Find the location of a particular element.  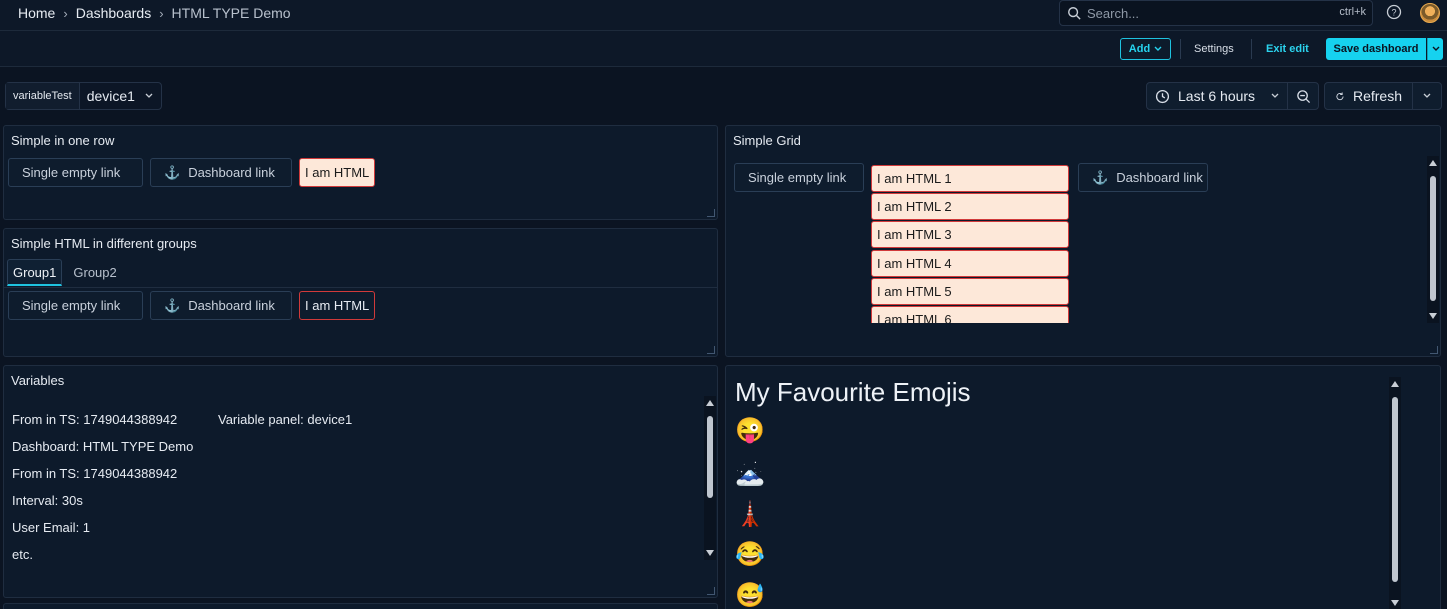

variable-panel-text: Variable panel: device1 is located at coordinates (285, 419).